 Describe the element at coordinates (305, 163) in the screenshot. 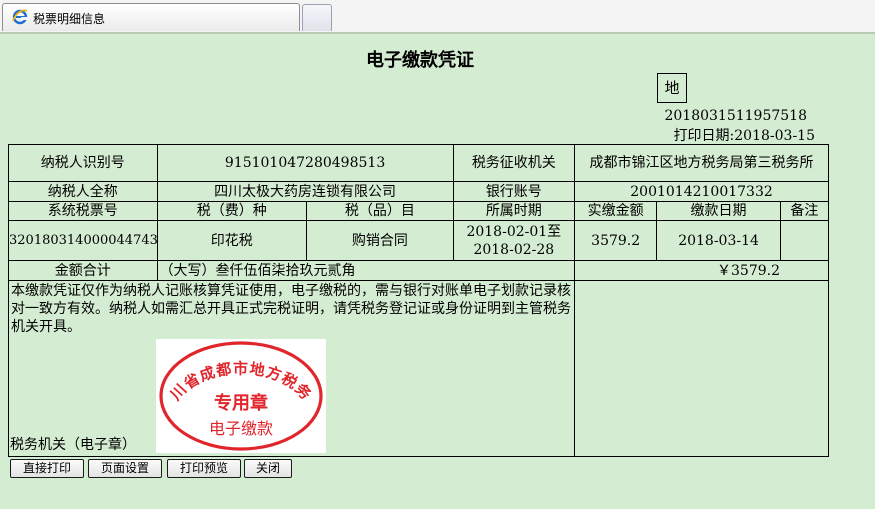

I see `taxpayer-id-value: 915101047280498513` at that location.